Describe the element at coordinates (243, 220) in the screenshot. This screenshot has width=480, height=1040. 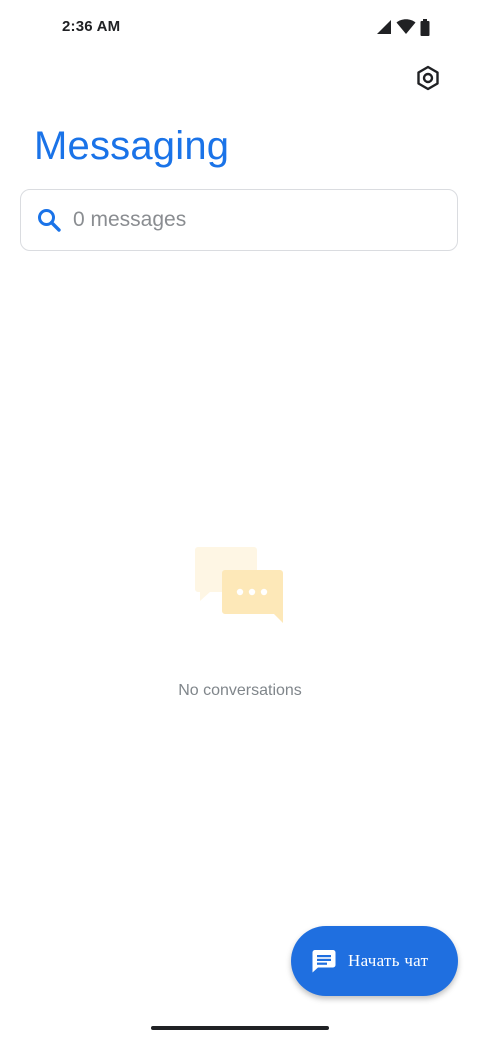
I see `search-input` at that location.